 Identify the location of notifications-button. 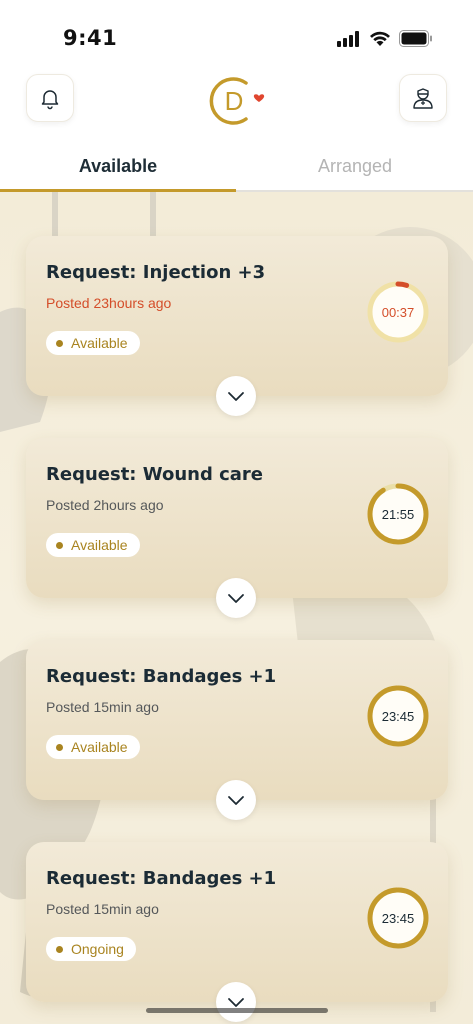
(50, 98).